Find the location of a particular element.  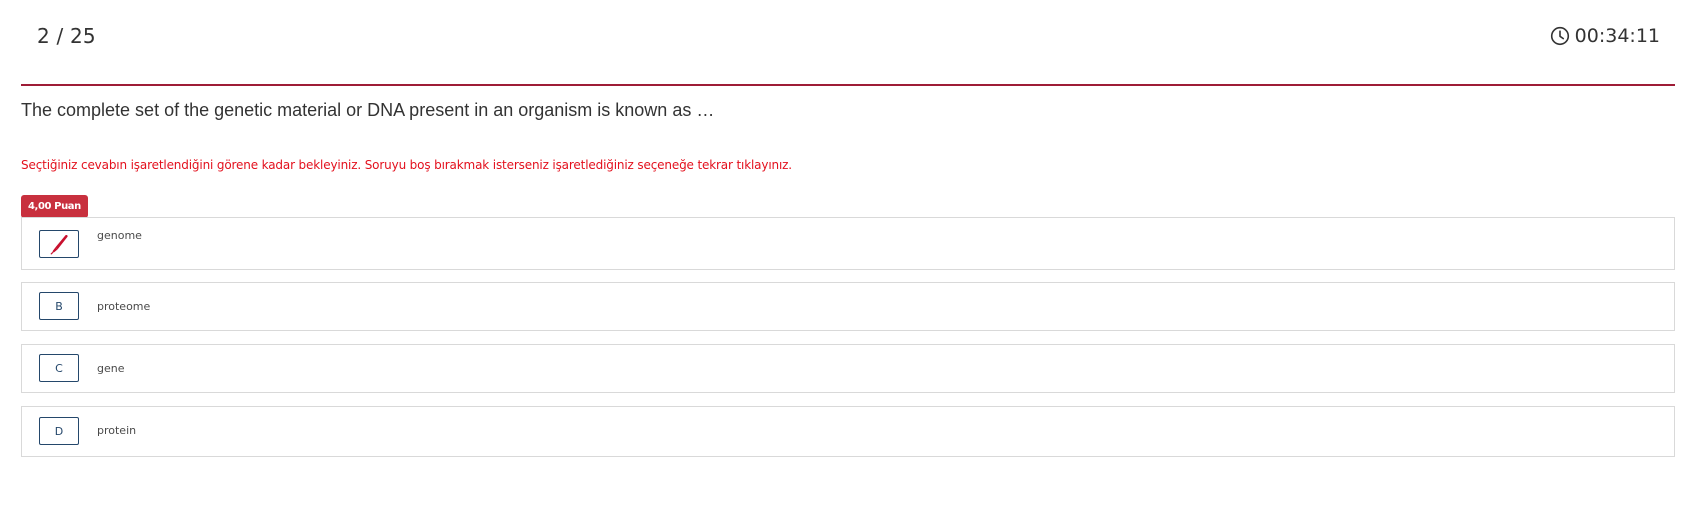

option-a-text: genome is located at coordinates (119, 235).